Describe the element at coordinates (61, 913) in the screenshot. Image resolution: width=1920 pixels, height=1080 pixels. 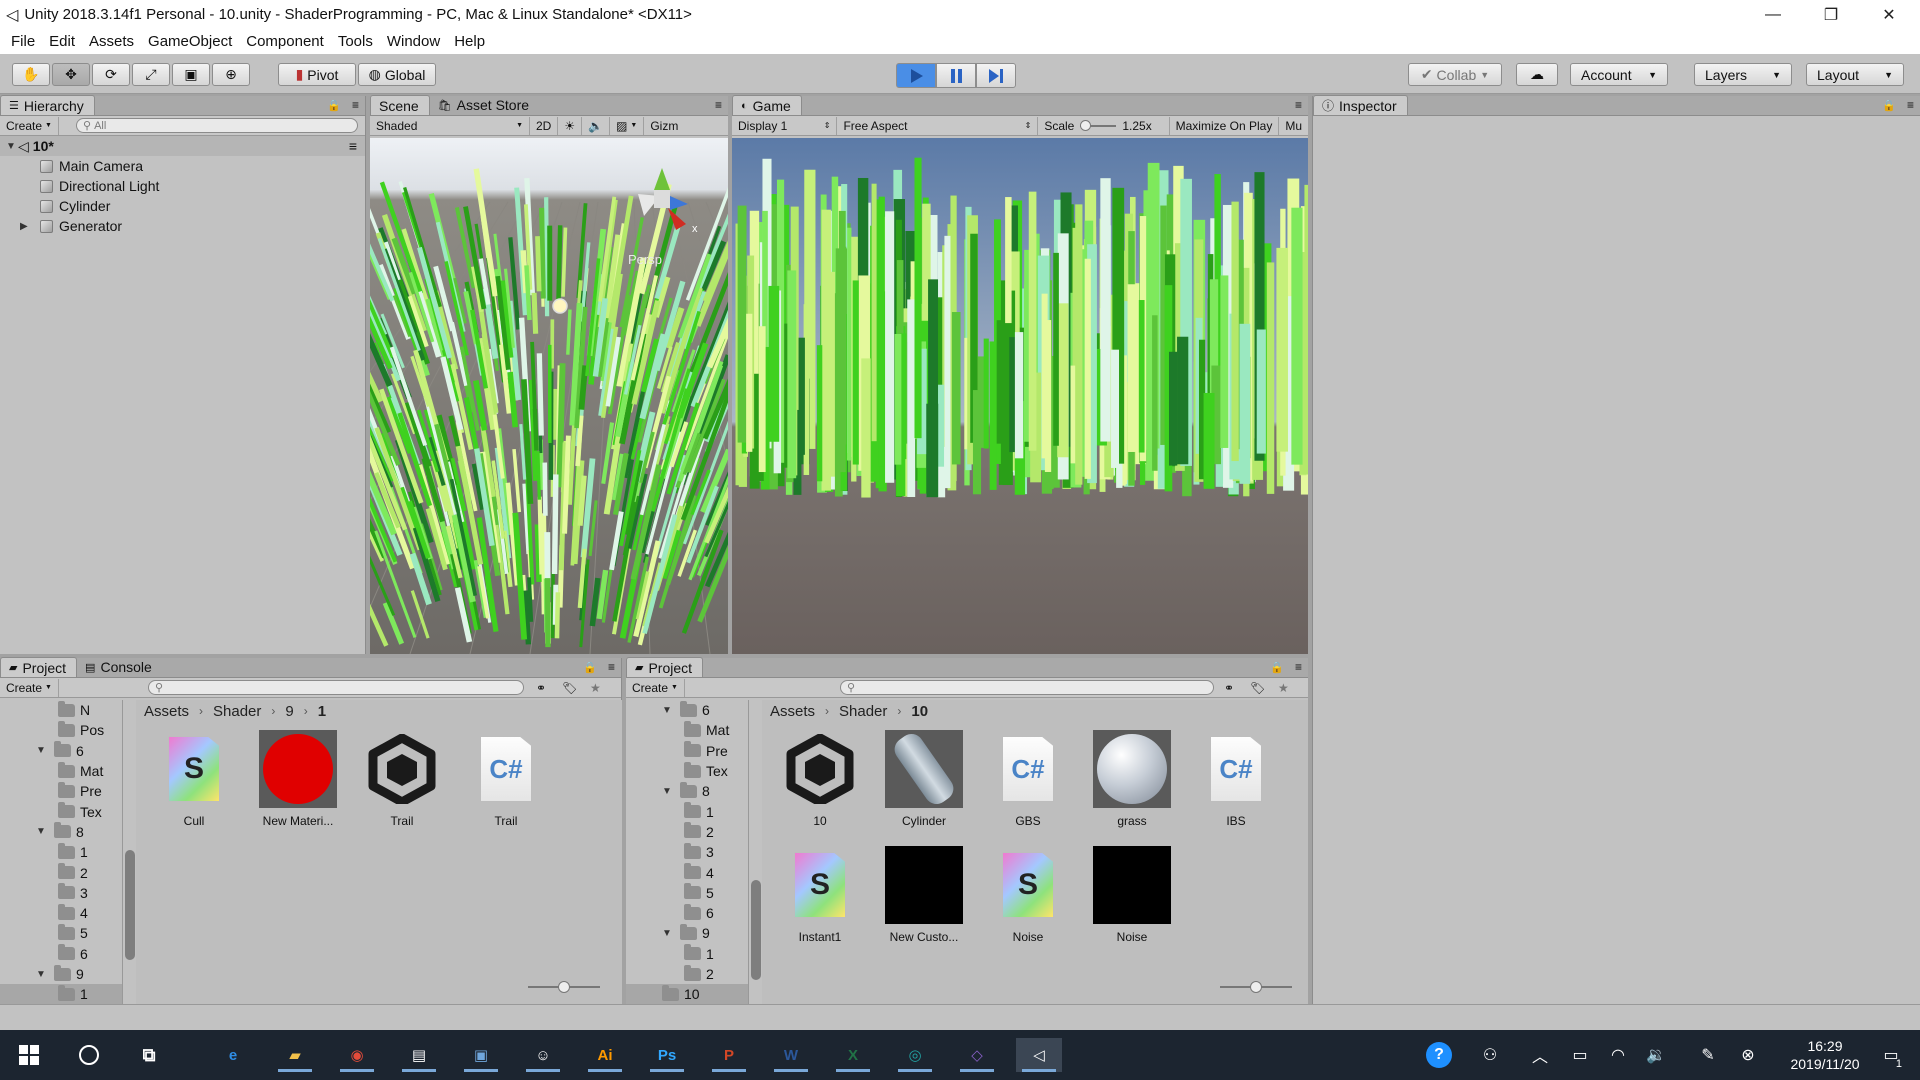
I see `project-tree-folder: 4` at that location.